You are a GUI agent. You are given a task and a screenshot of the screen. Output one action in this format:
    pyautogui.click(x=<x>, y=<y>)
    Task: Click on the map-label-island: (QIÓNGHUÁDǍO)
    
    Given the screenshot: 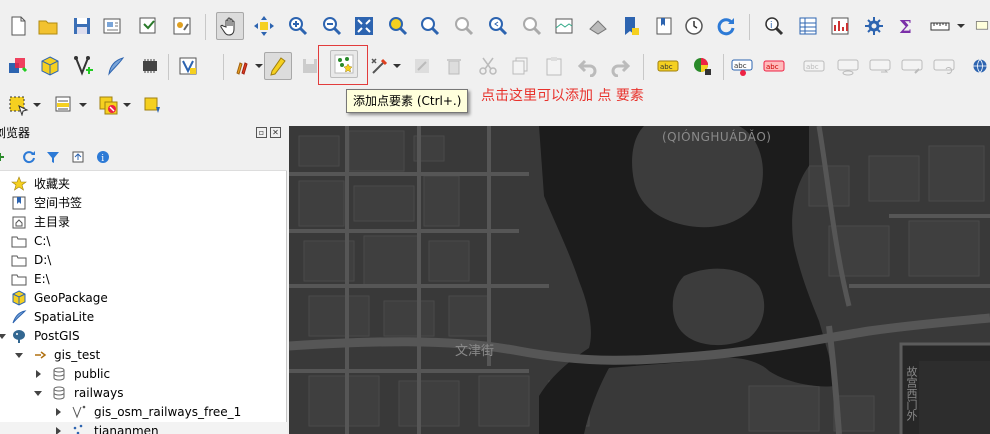 What is the action you would take?
    pyautogui.click(x=717, y=137)
    